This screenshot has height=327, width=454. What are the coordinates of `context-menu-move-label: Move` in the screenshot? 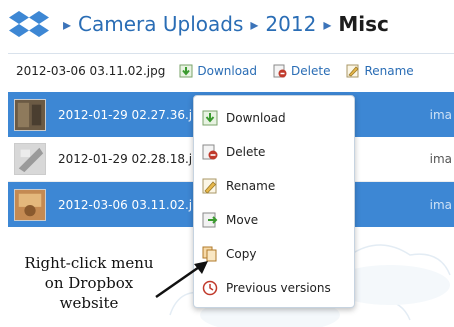 It's located at (242, 220).